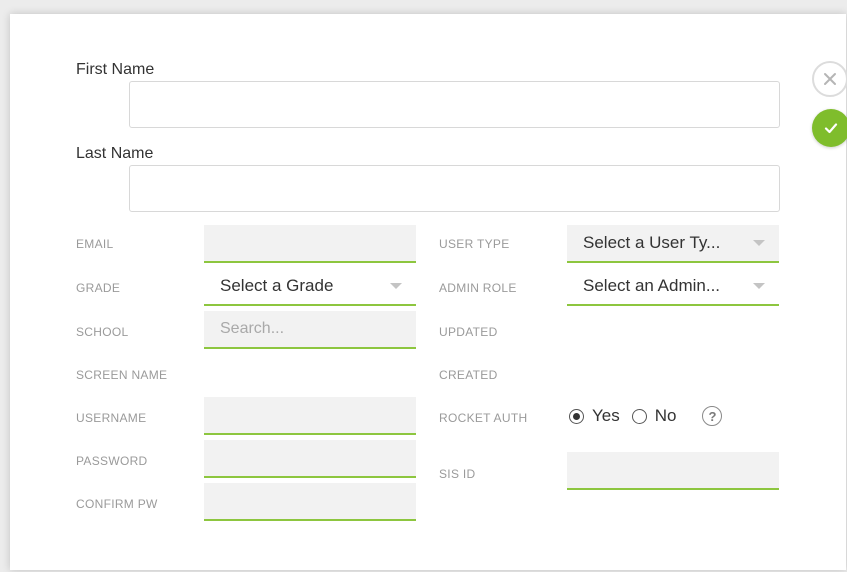  Describe the element at coordinates (310, 244) in the screenshot. I see `email-input` at that location.